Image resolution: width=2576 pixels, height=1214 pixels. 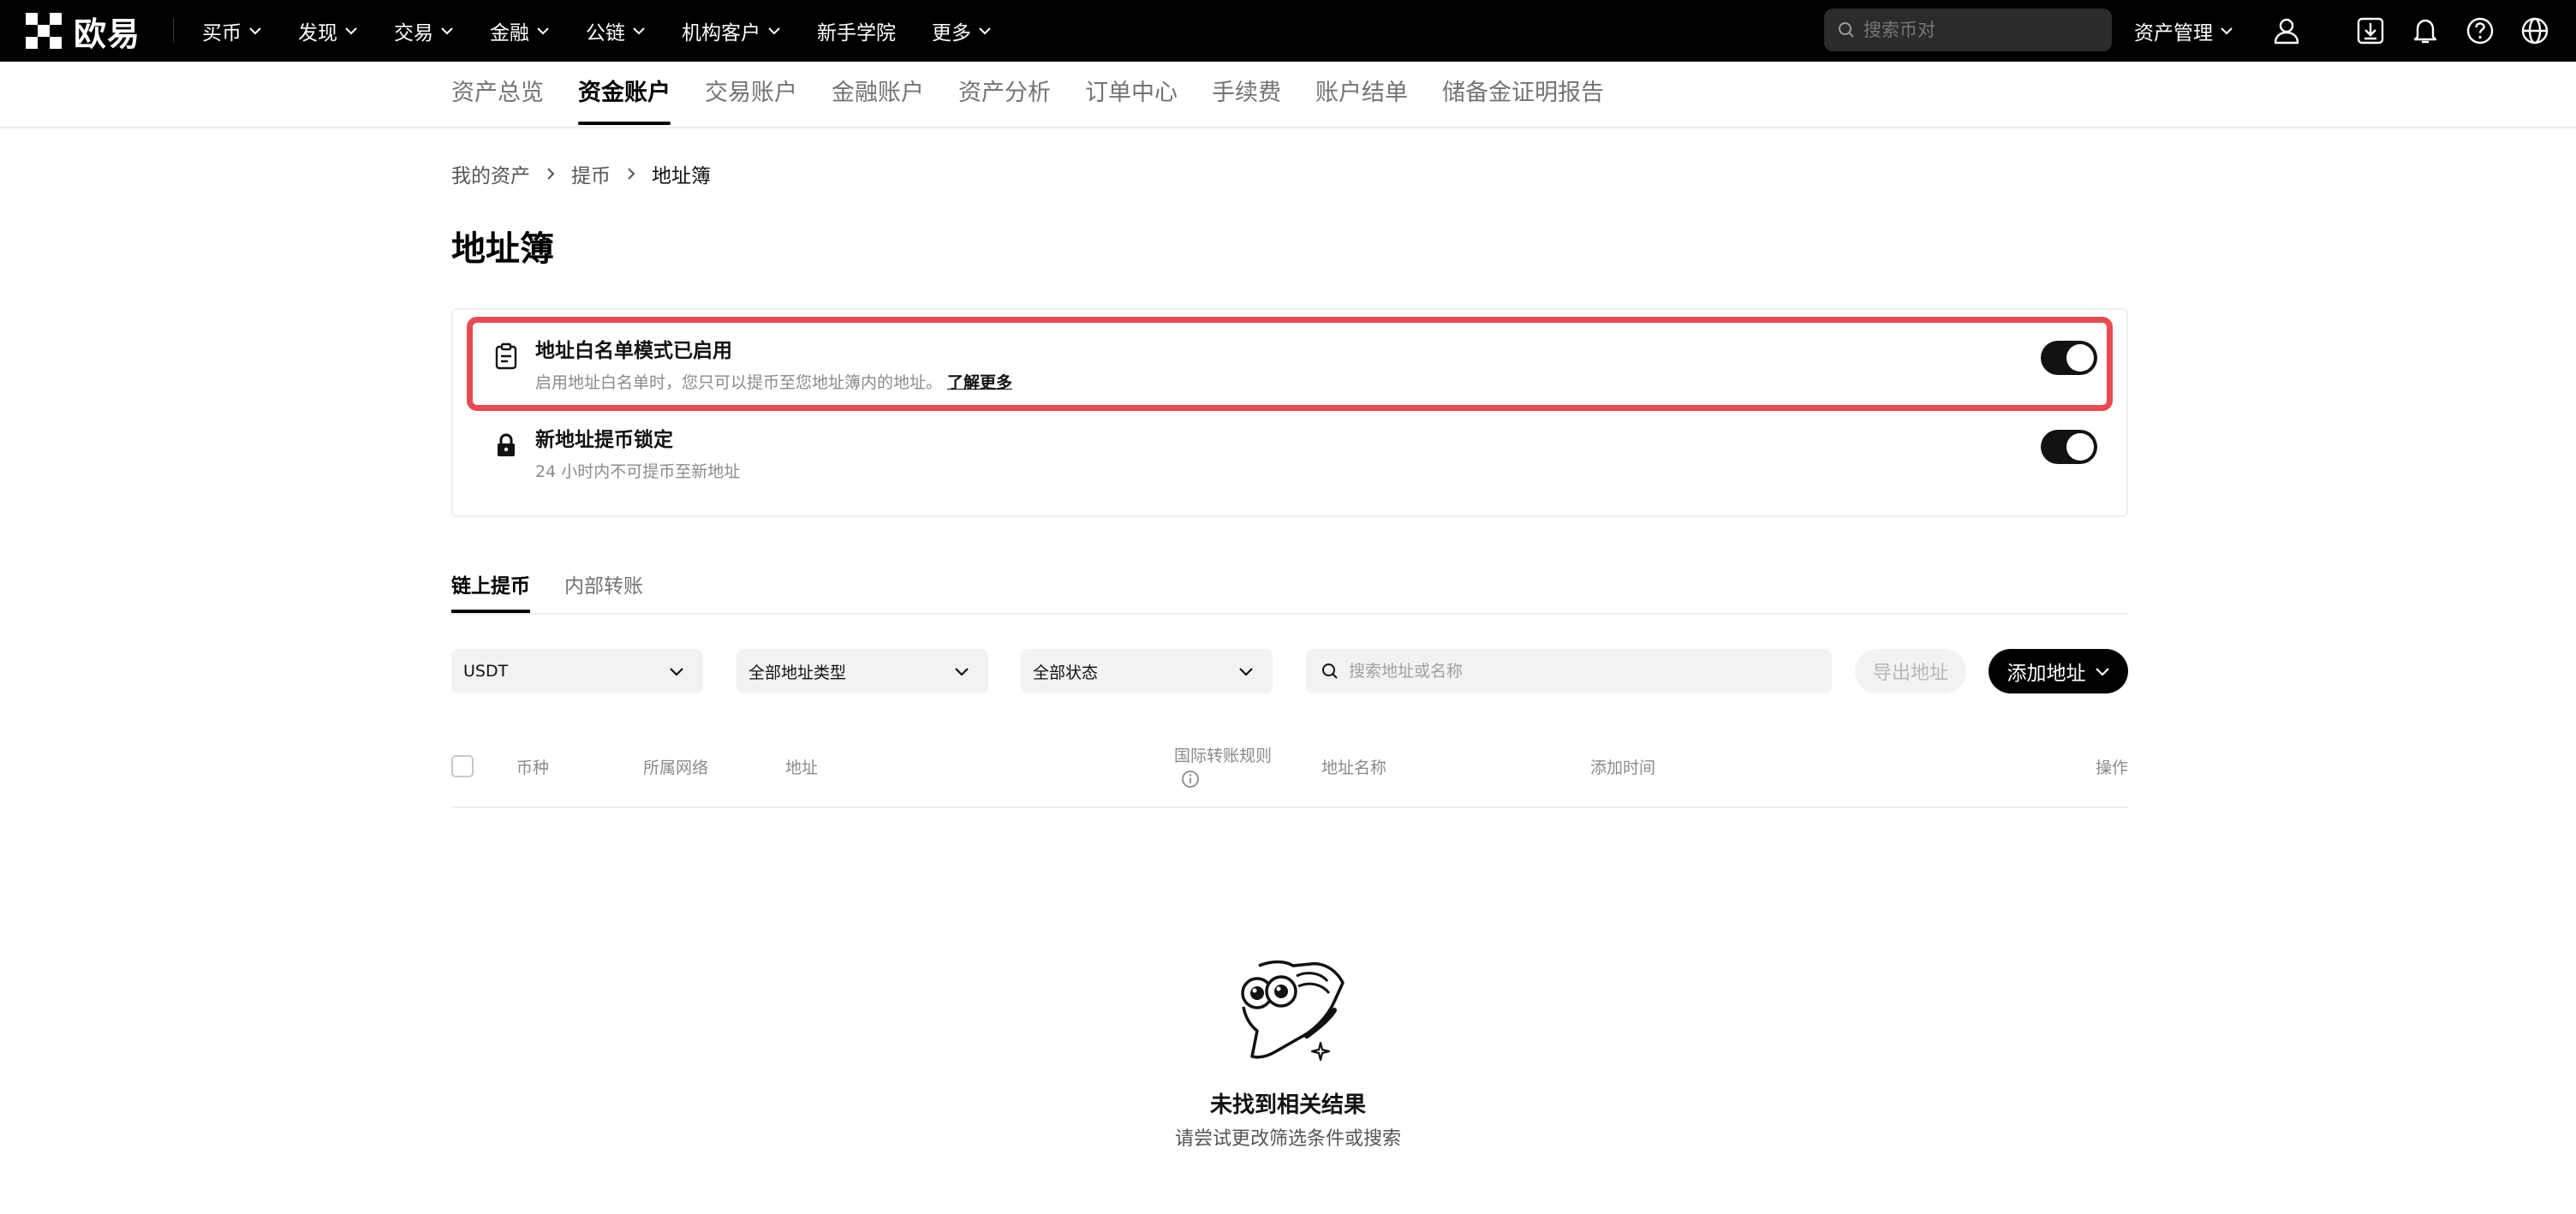 I want to click on column-actions: 操作, so click(x=2112, y=768).